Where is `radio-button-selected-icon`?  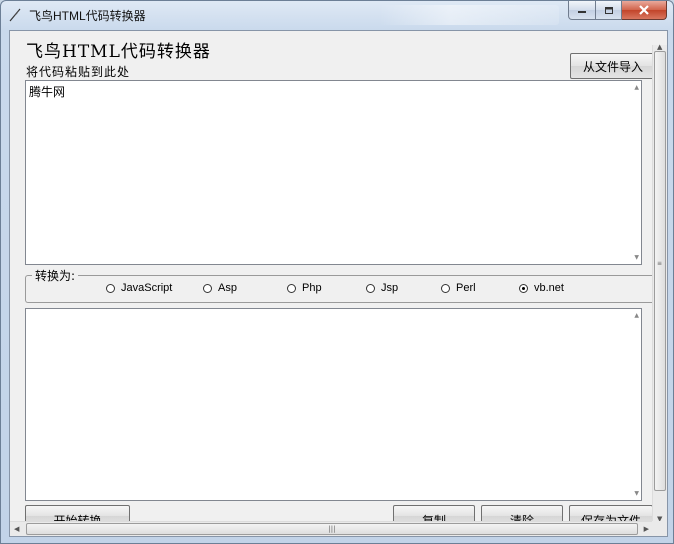
radio-button-selected-icon is located at coordinates (523, 288).